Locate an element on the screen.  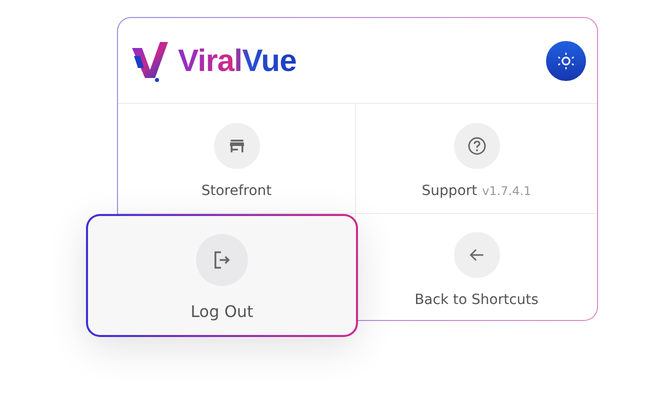
store-icon is located at coordinates (237, 145).